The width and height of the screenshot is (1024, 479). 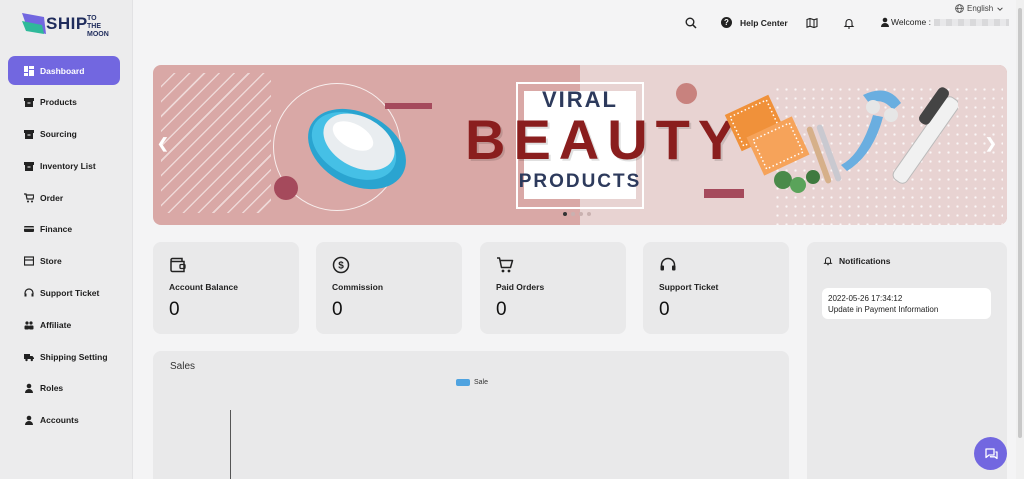 I want to click on sidebar-item-label: Affiliate, so click(x=56, y=324).